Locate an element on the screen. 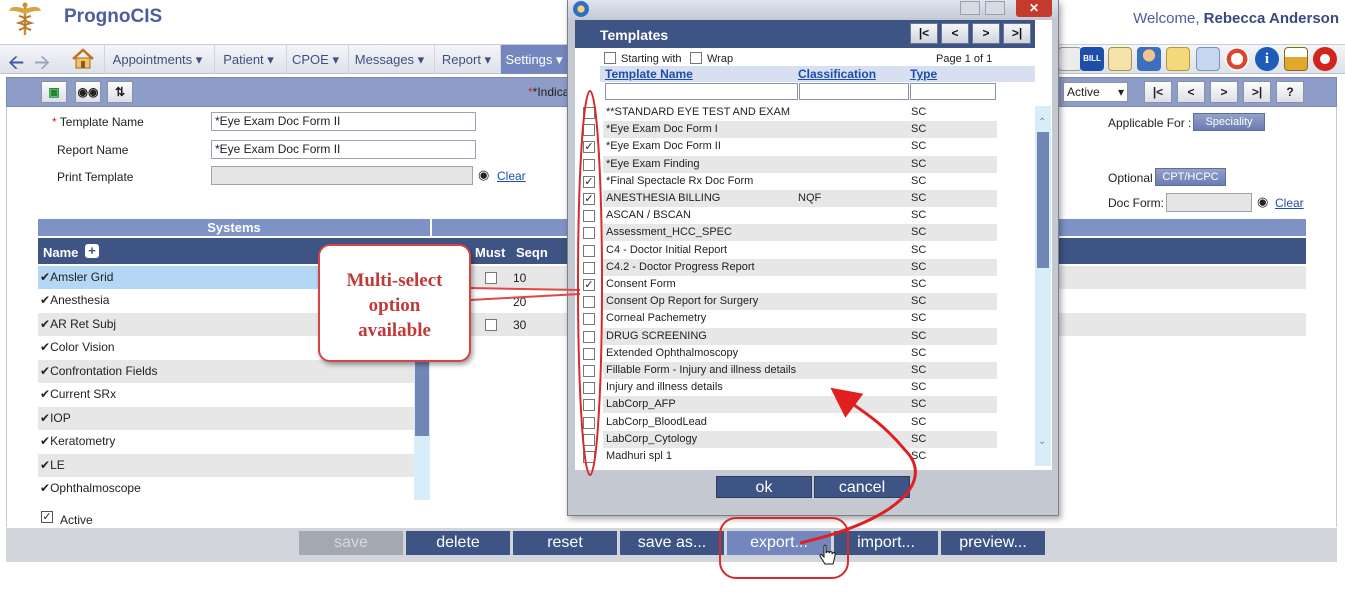  system-row: ✔Confrontation Fields is located at coordinates (226, 371).